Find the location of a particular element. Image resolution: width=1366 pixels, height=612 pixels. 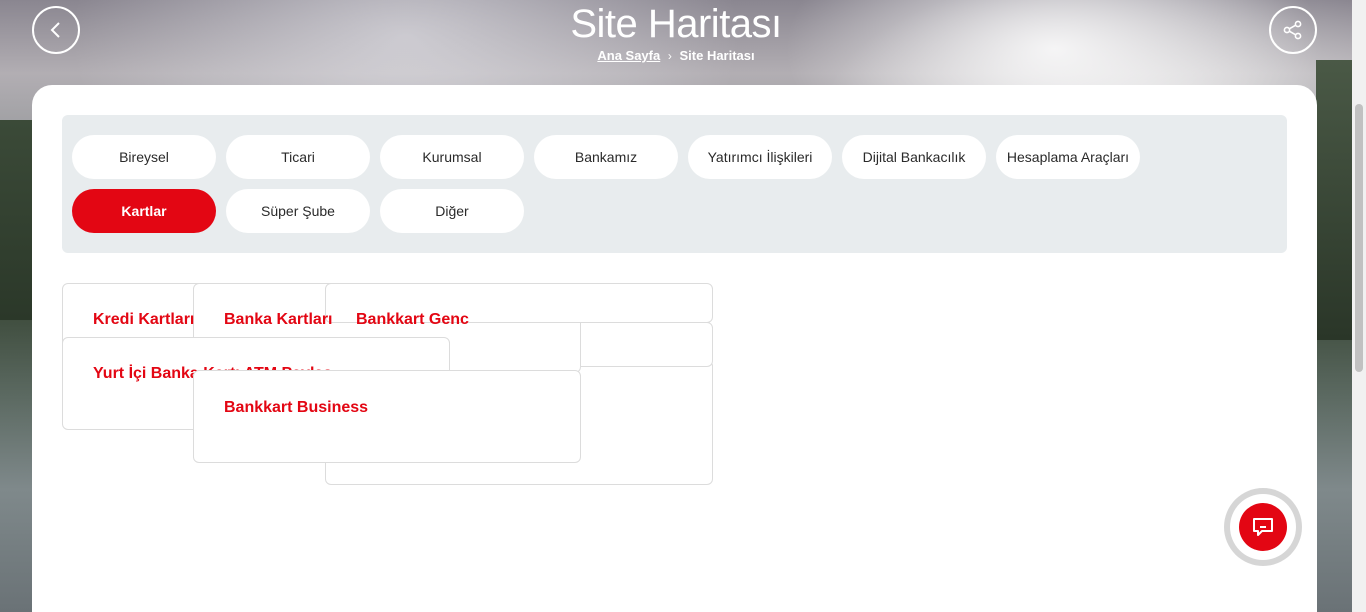

back-button is located at coordinates (56, 30).